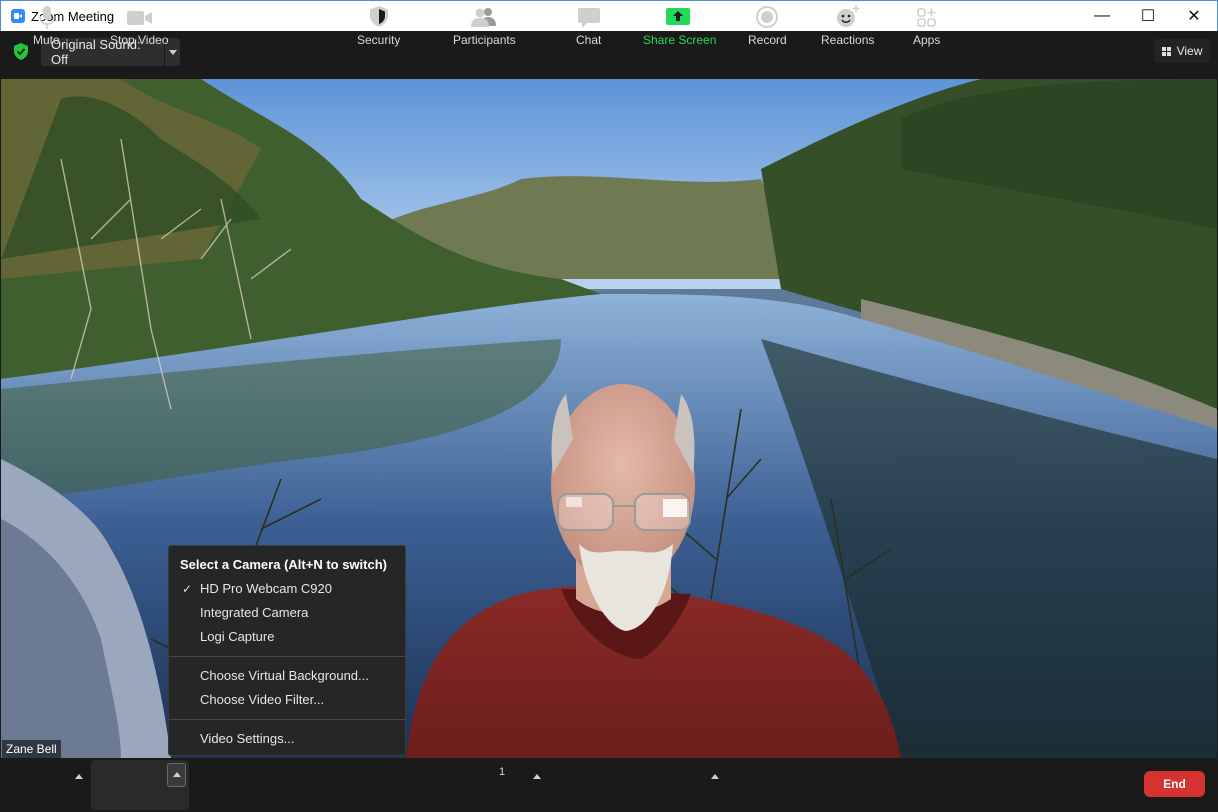  I want to click on participants-button: Participants, so click(484, 27).